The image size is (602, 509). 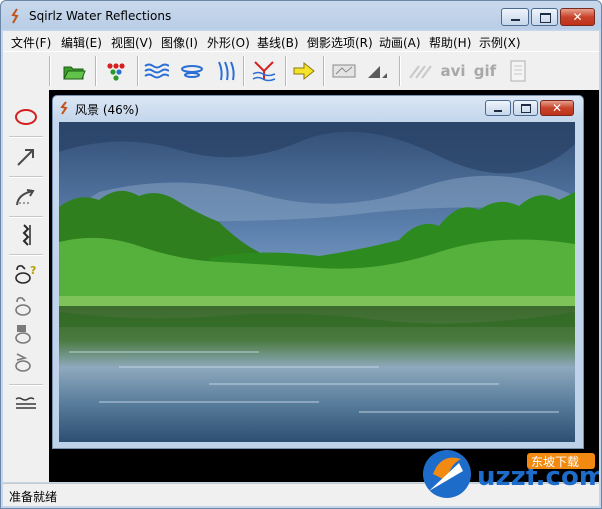 What do you see at coordinates (33, 497) in the screenshot?
I see `status-text: 准备就绪` at bounding box center [33, 497].